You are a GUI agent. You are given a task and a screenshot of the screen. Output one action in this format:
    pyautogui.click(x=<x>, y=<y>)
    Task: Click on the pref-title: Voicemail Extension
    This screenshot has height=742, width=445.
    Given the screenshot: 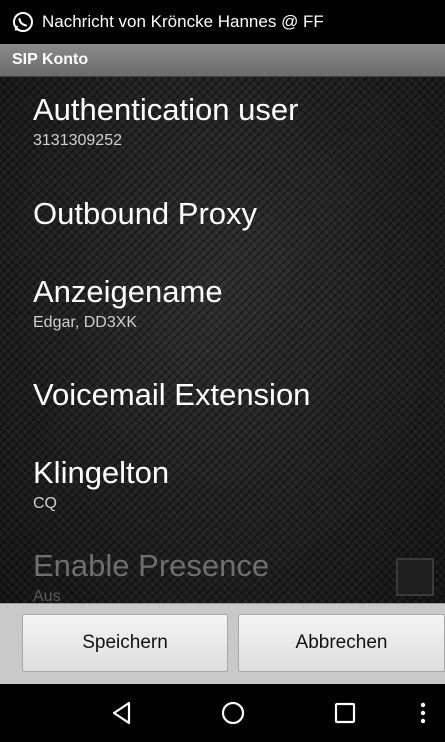 What is the action you would take?
    pyautogui.click(x=172, y=394)
    